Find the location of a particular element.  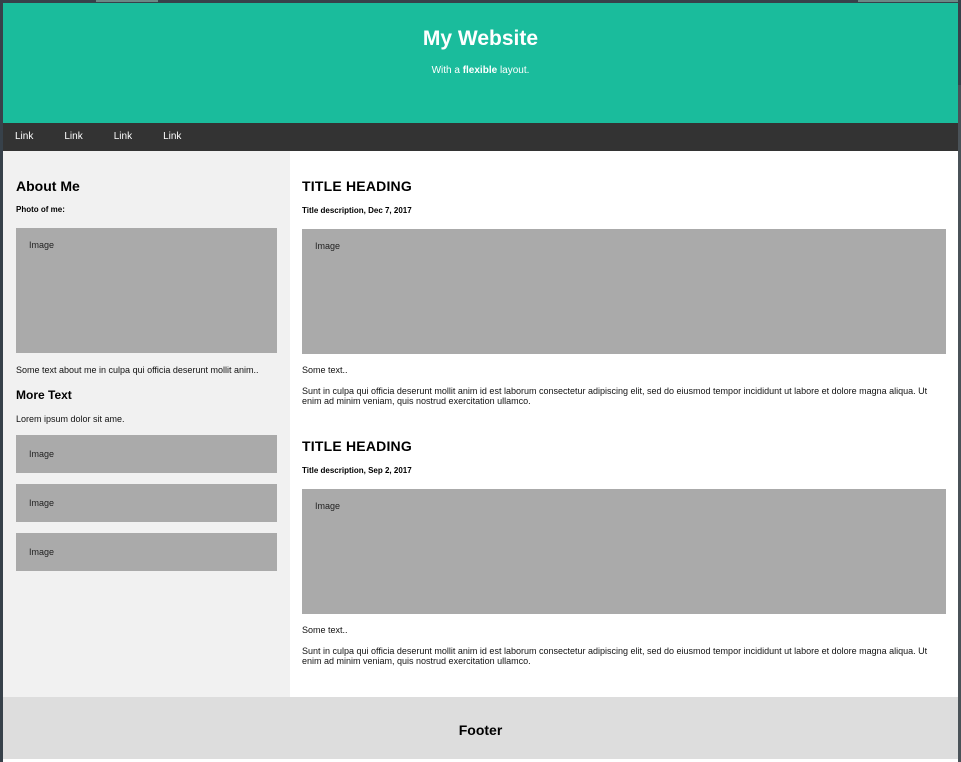

nav-link-2: Link is located at coordinates (73, 137).